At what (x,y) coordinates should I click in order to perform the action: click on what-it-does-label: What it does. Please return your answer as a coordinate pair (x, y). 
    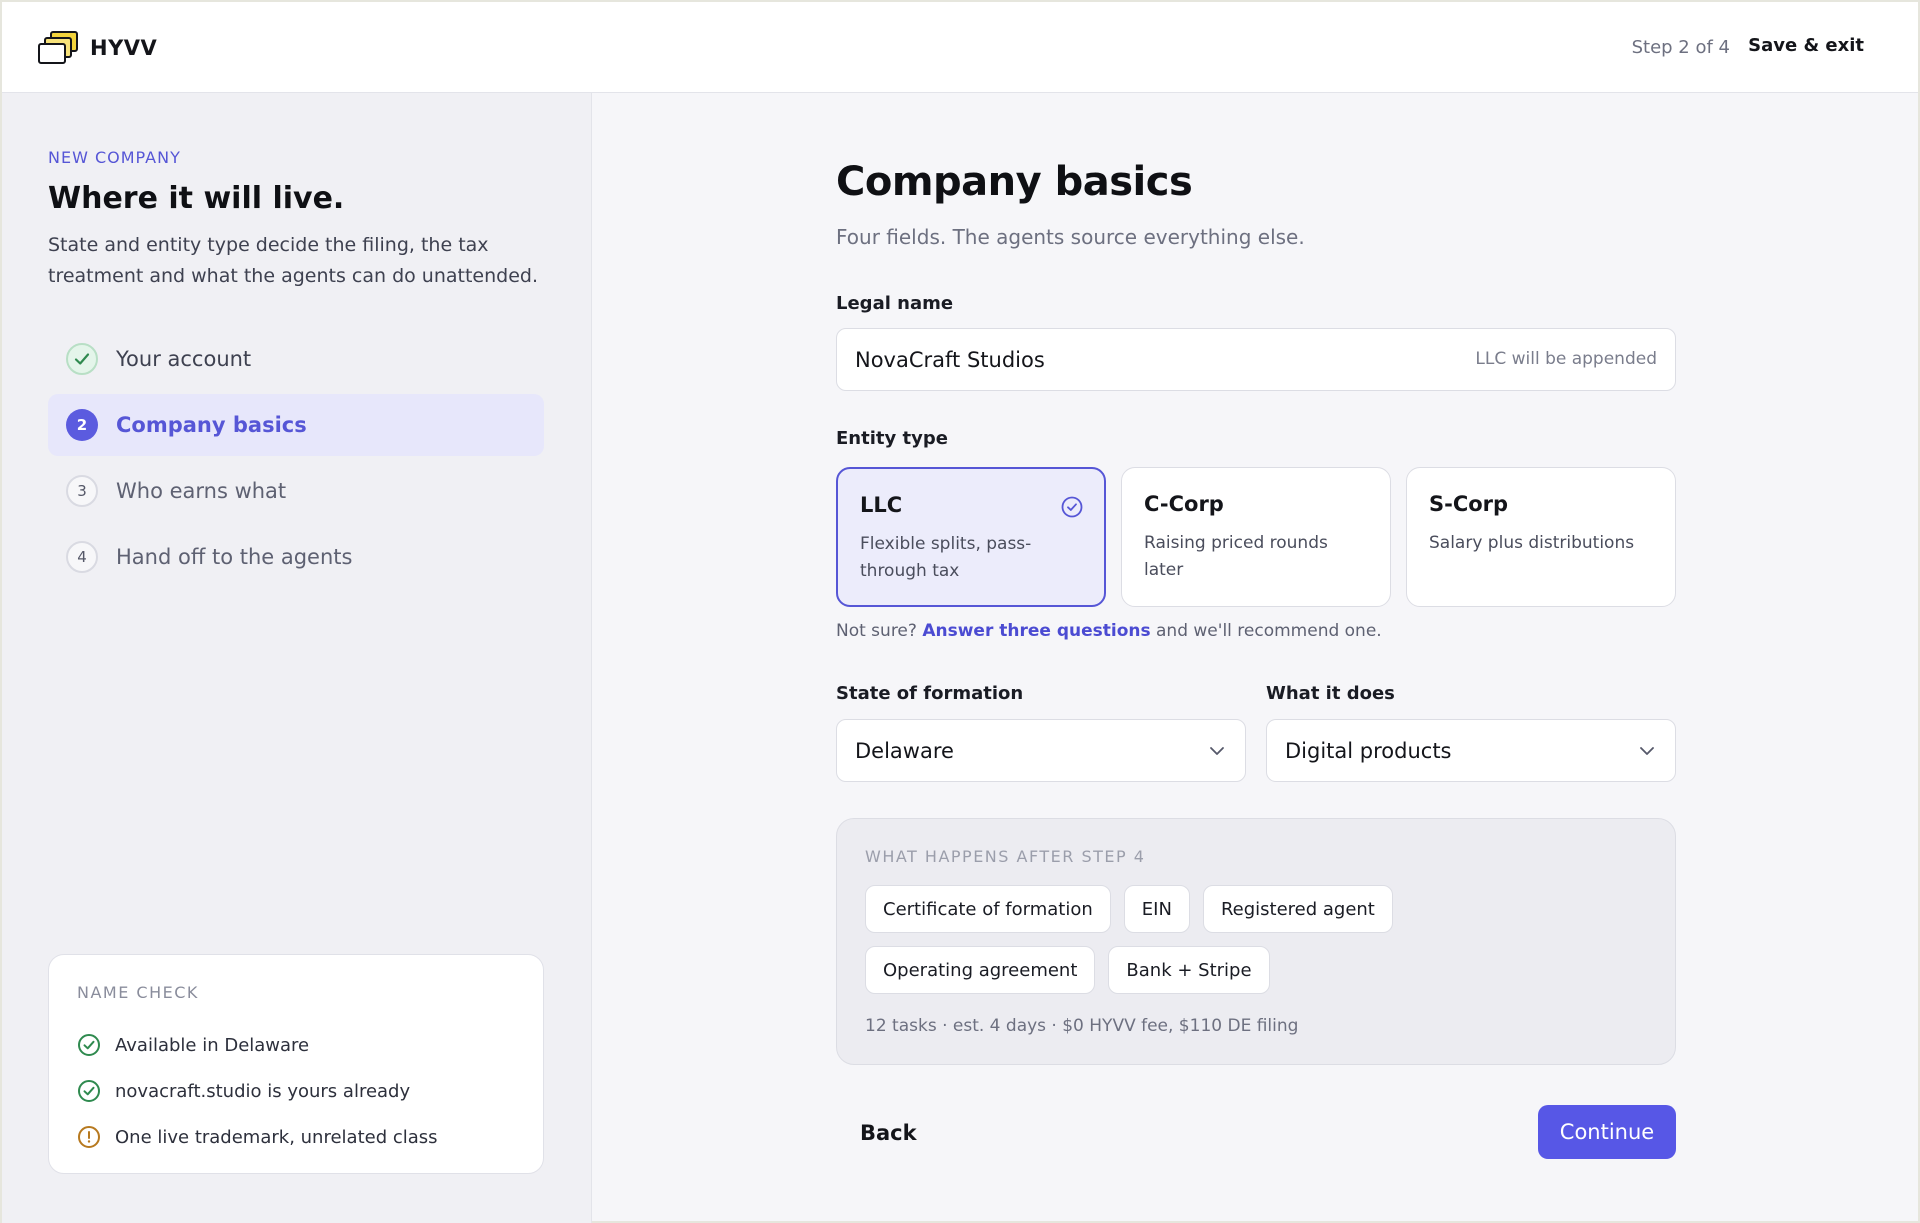
    Looking at the image, I should click on (1330, 693).